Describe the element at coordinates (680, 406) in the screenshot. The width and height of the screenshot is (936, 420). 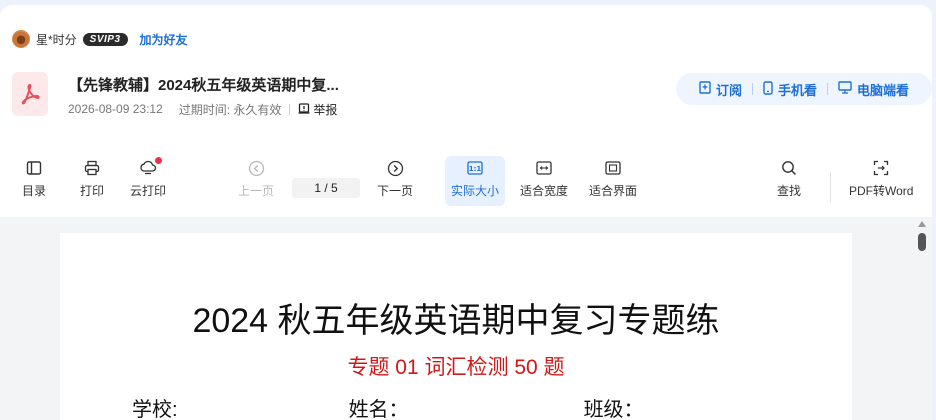
I see `class-field: 班级：` at that location.